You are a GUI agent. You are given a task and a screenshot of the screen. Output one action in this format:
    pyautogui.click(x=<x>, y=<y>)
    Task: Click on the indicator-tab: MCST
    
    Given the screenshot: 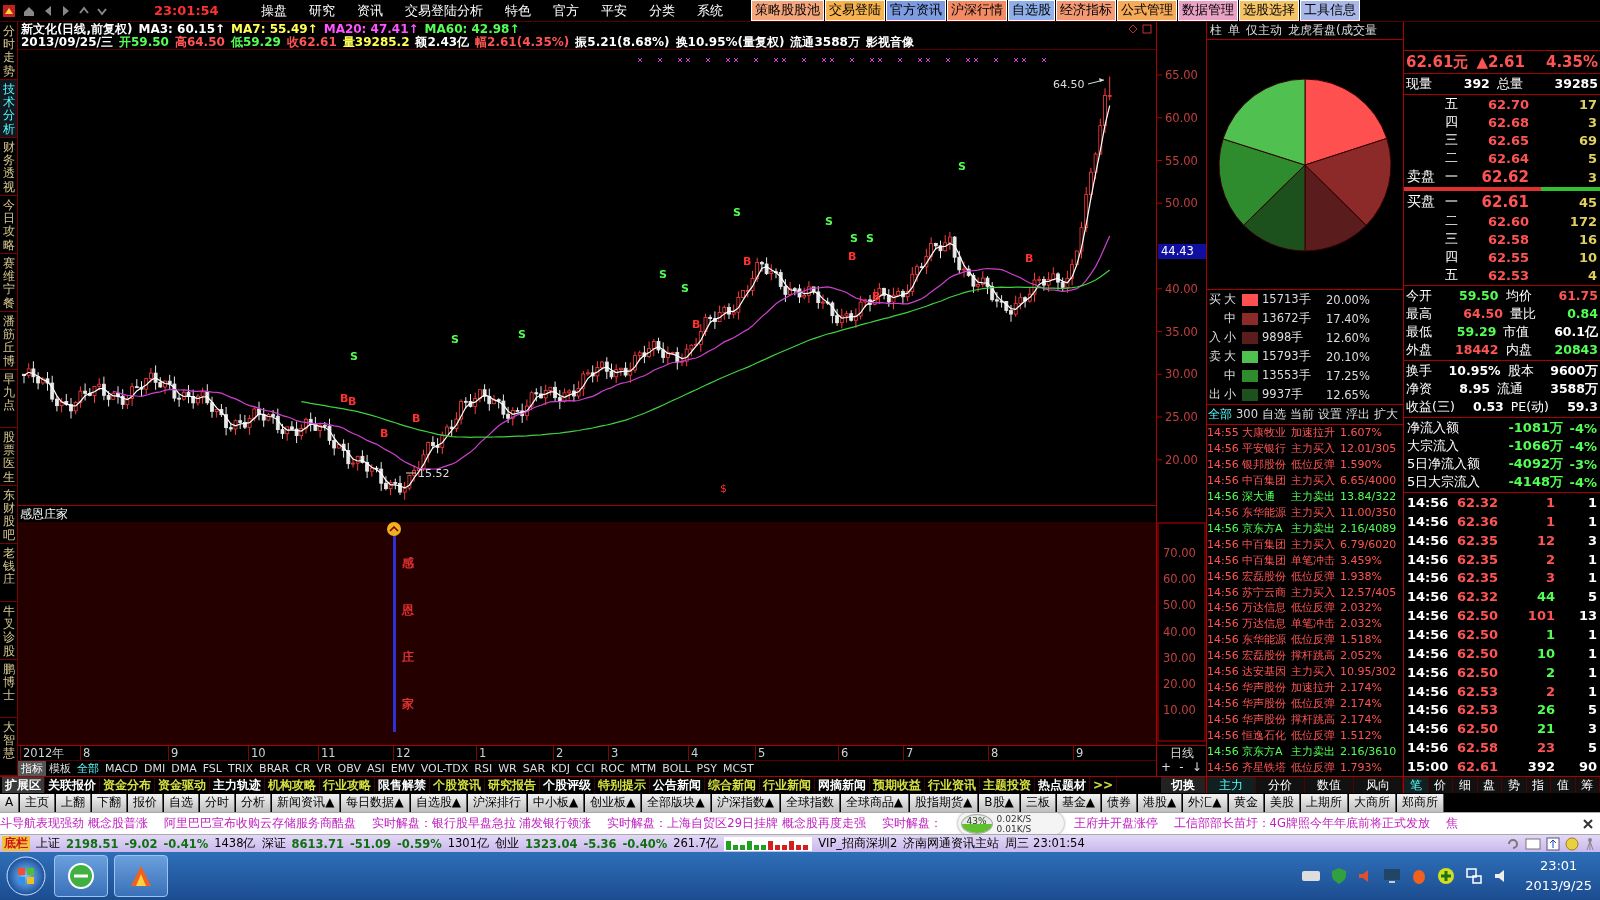 What is the action you would take?
    pyautogui.click(x=738, y=768)
    